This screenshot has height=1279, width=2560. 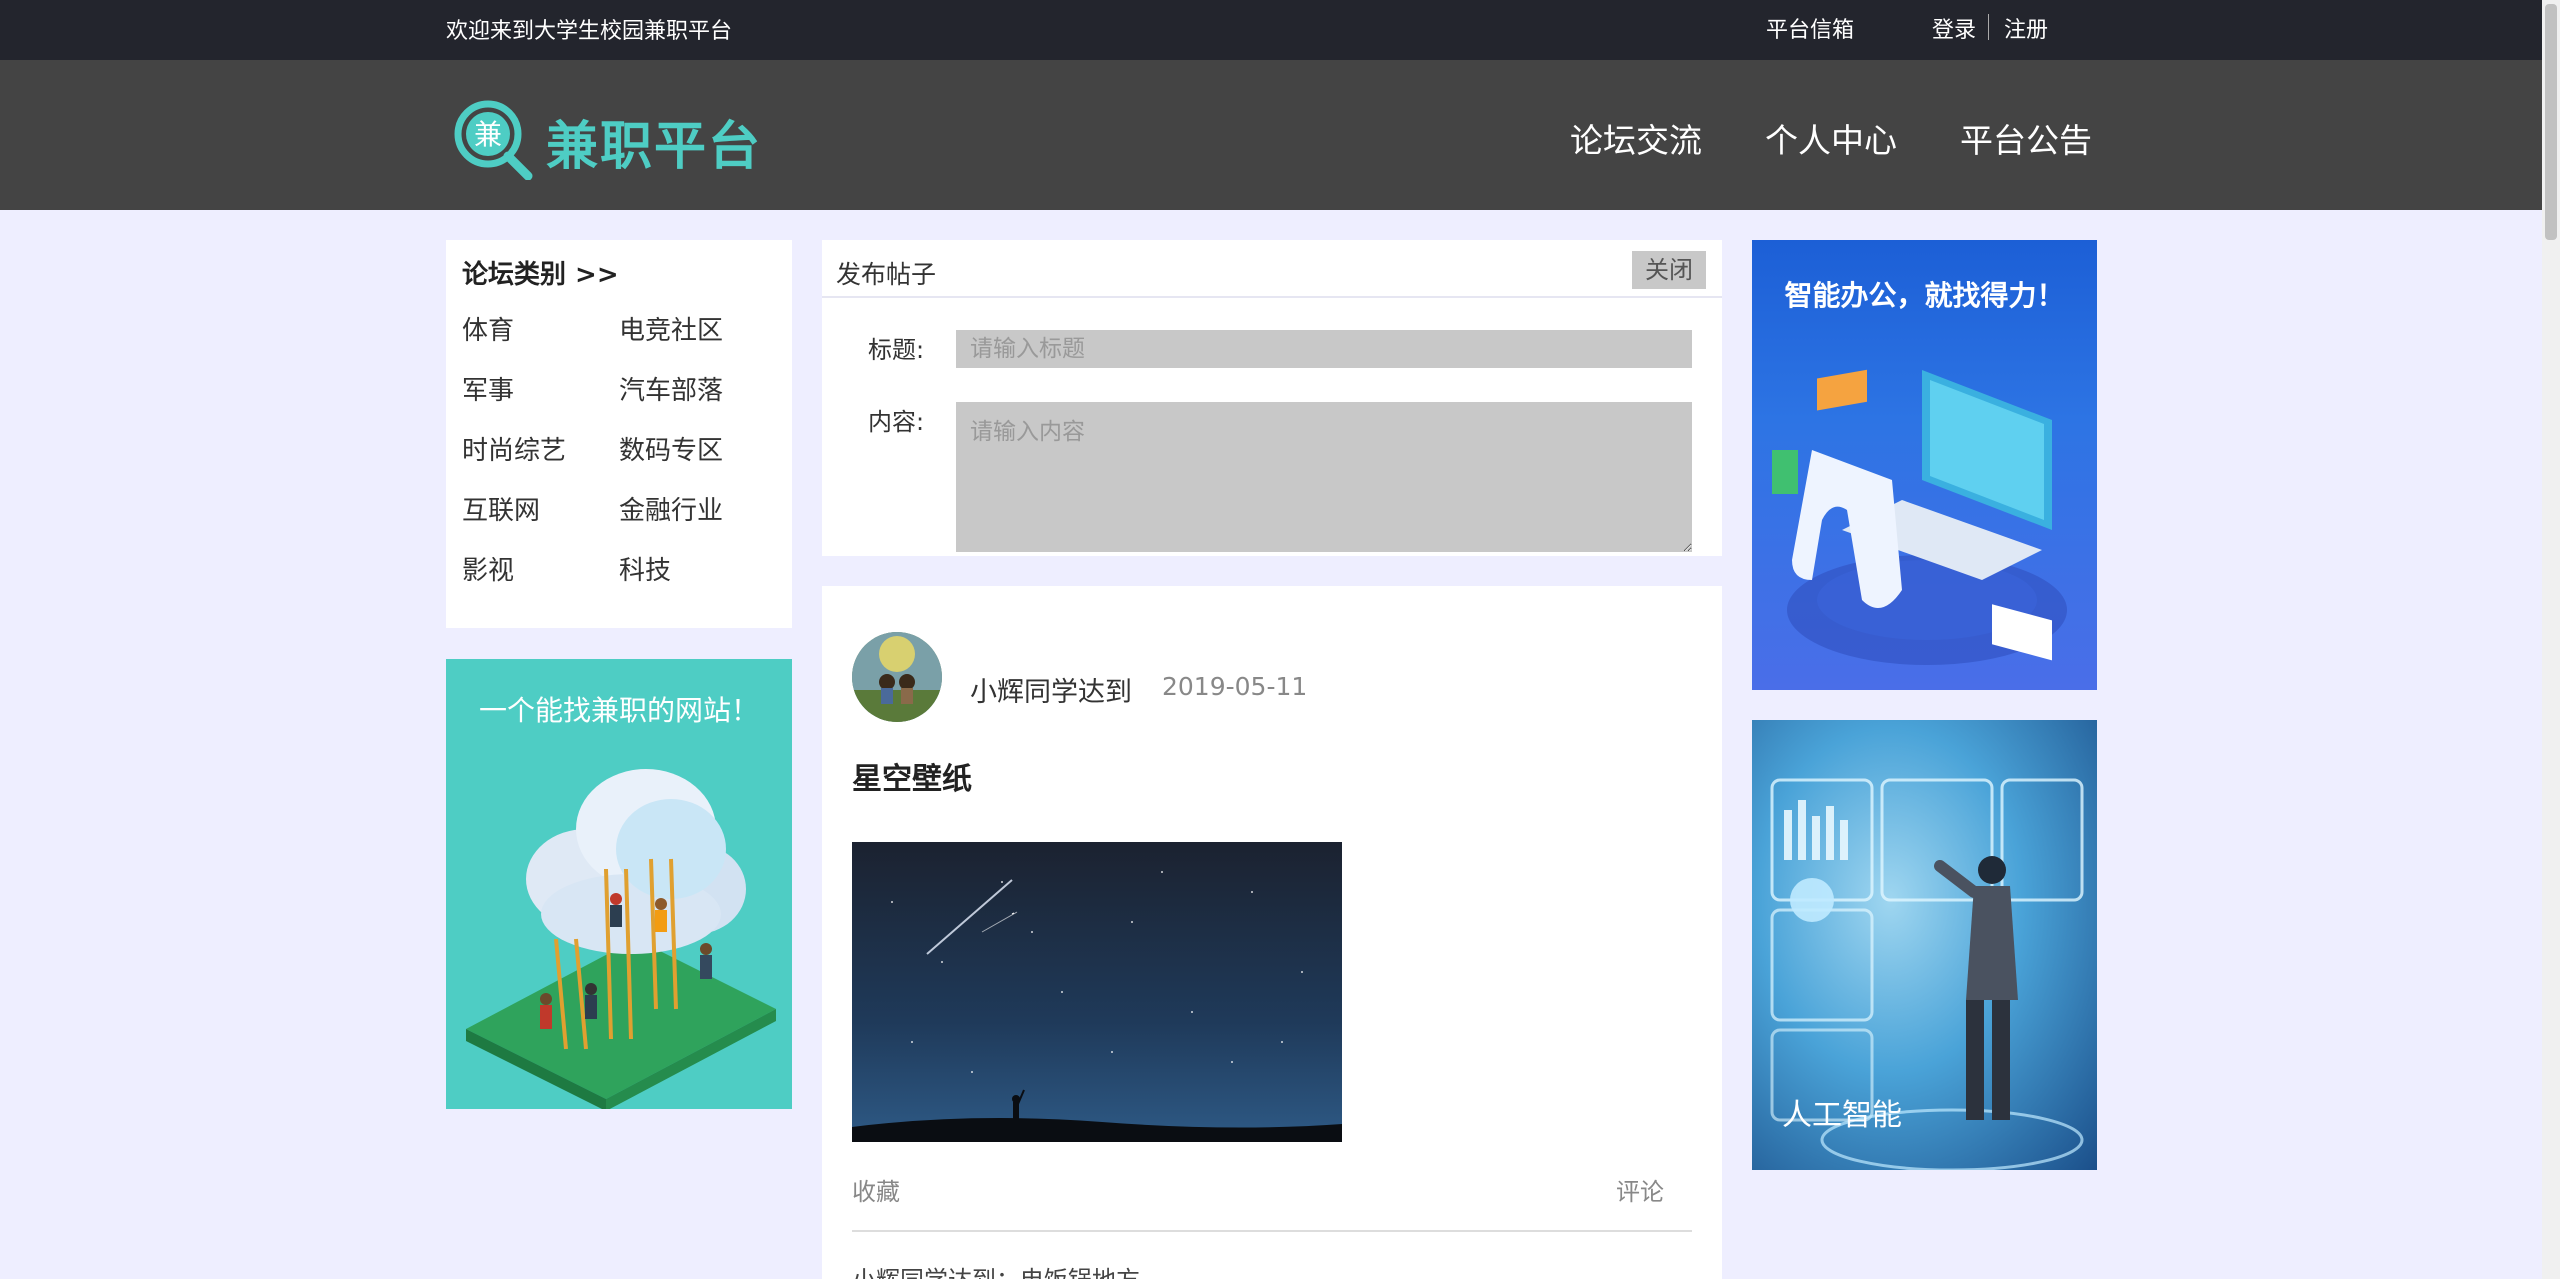 I want to click on category-grid: 体育 电竞社区 军事 汽车部落 时尚综艺 数码专区 互联网 金融行业 影视 科技, so click(x=619, y=451).